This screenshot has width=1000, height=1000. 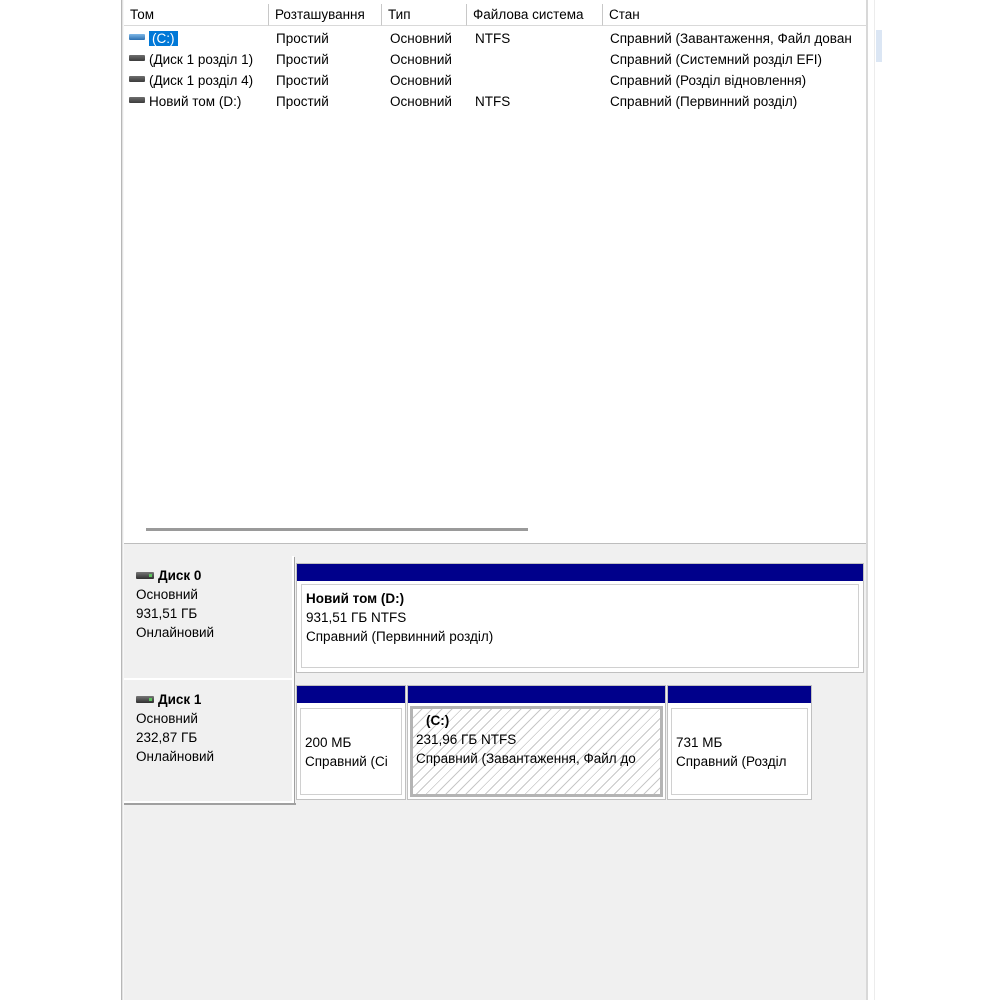 I want to click on window-outer-edge, so click(x=878, y=500).